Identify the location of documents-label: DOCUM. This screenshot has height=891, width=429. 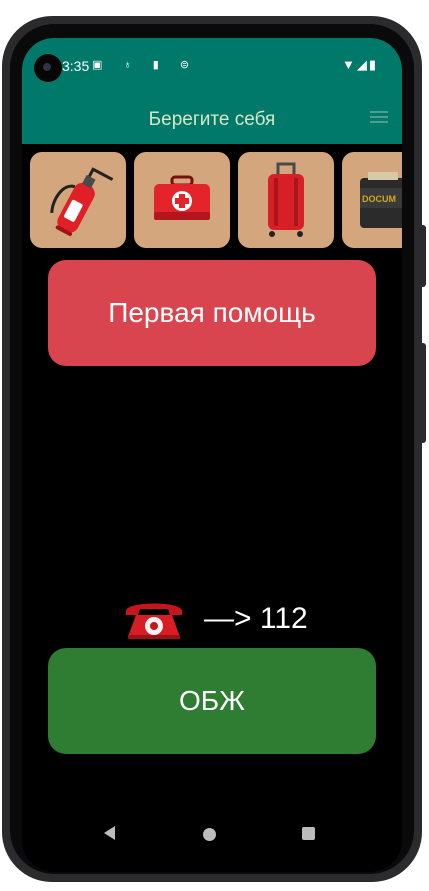
(379, 199).